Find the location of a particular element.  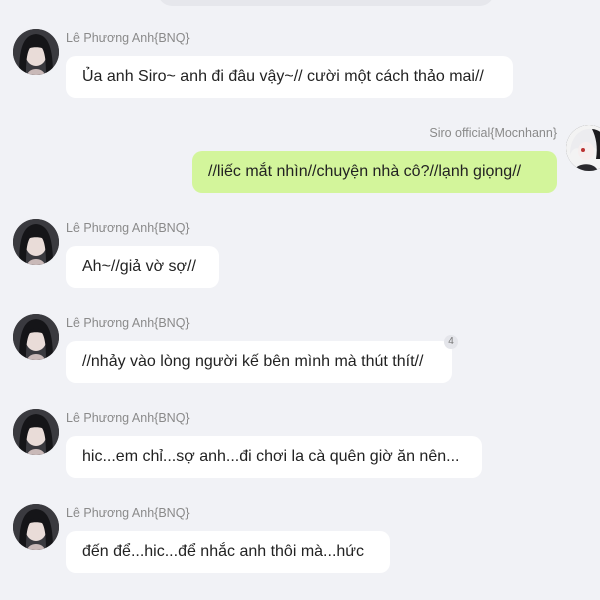

white-hair-boy-avatar is located at coordinates (583, 148).